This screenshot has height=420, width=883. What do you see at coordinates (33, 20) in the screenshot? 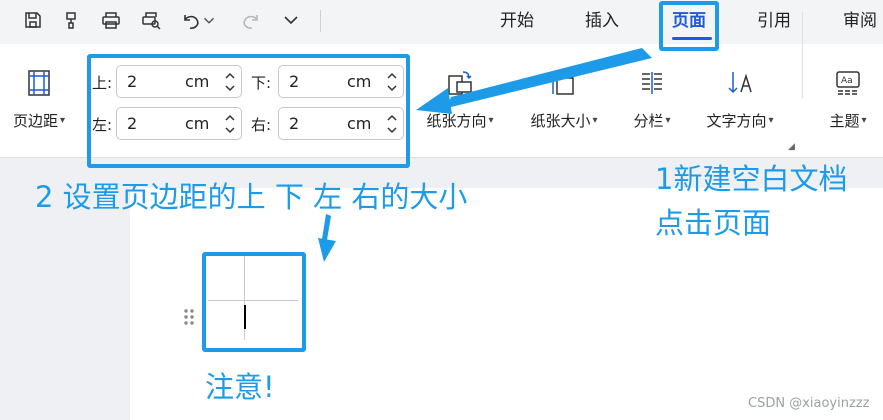
I see `save-icon` at bounding box center [33, 20].